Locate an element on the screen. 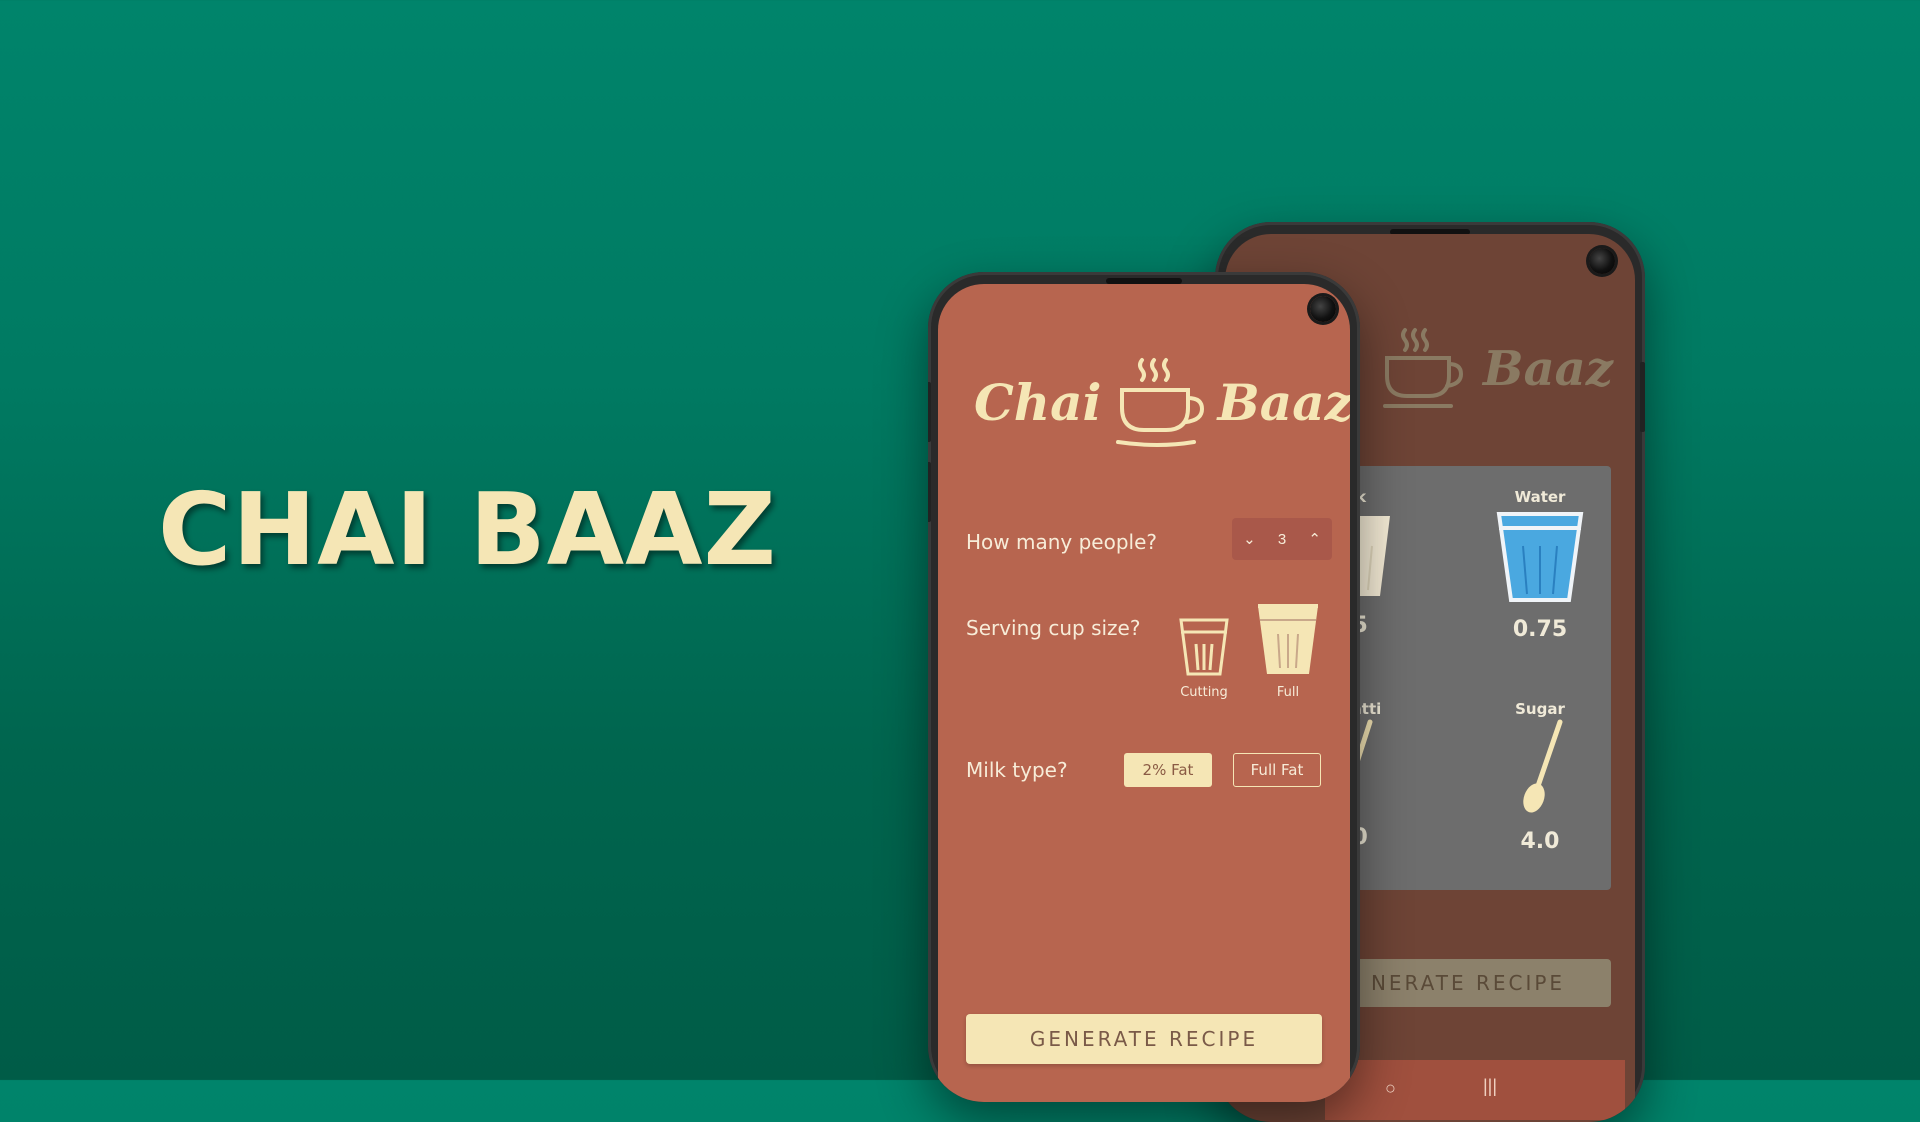  volume-down-button is located at coordinates (929, 492).